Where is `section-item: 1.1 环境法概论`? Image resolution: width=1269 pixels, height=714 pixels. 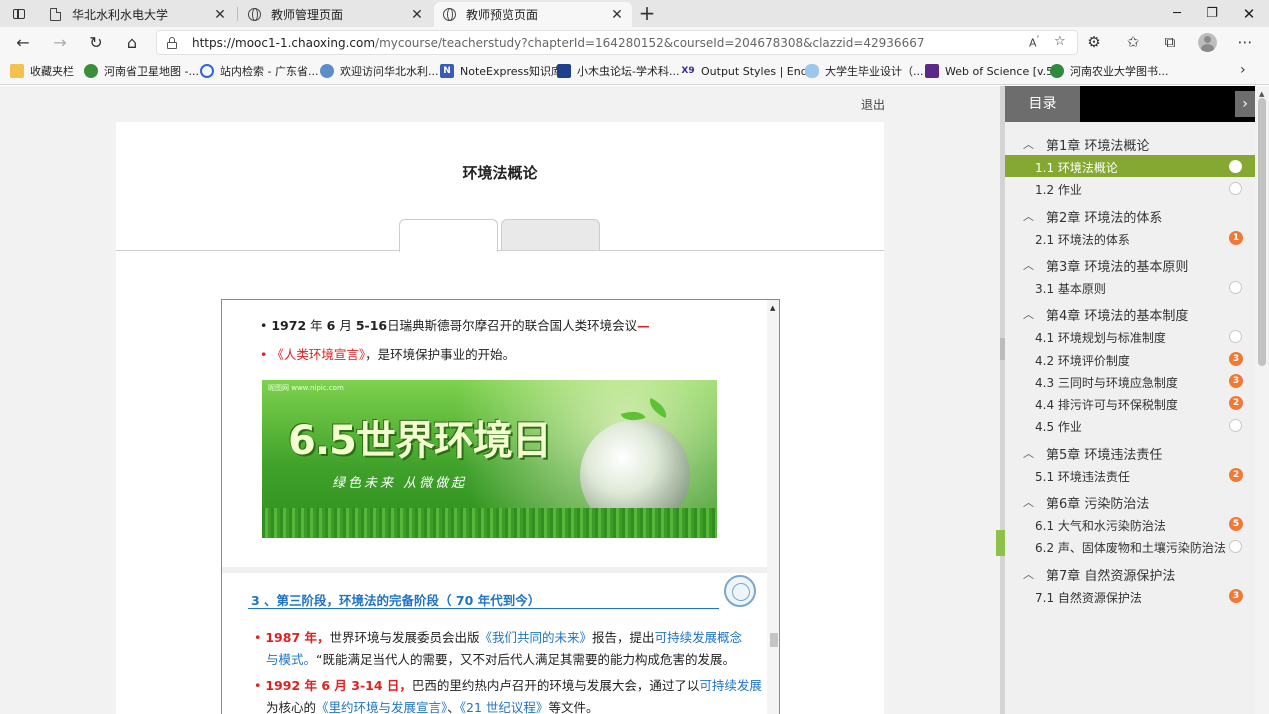 section-item: 1.1 环境法概论 is located at coordinates (1130, 166).